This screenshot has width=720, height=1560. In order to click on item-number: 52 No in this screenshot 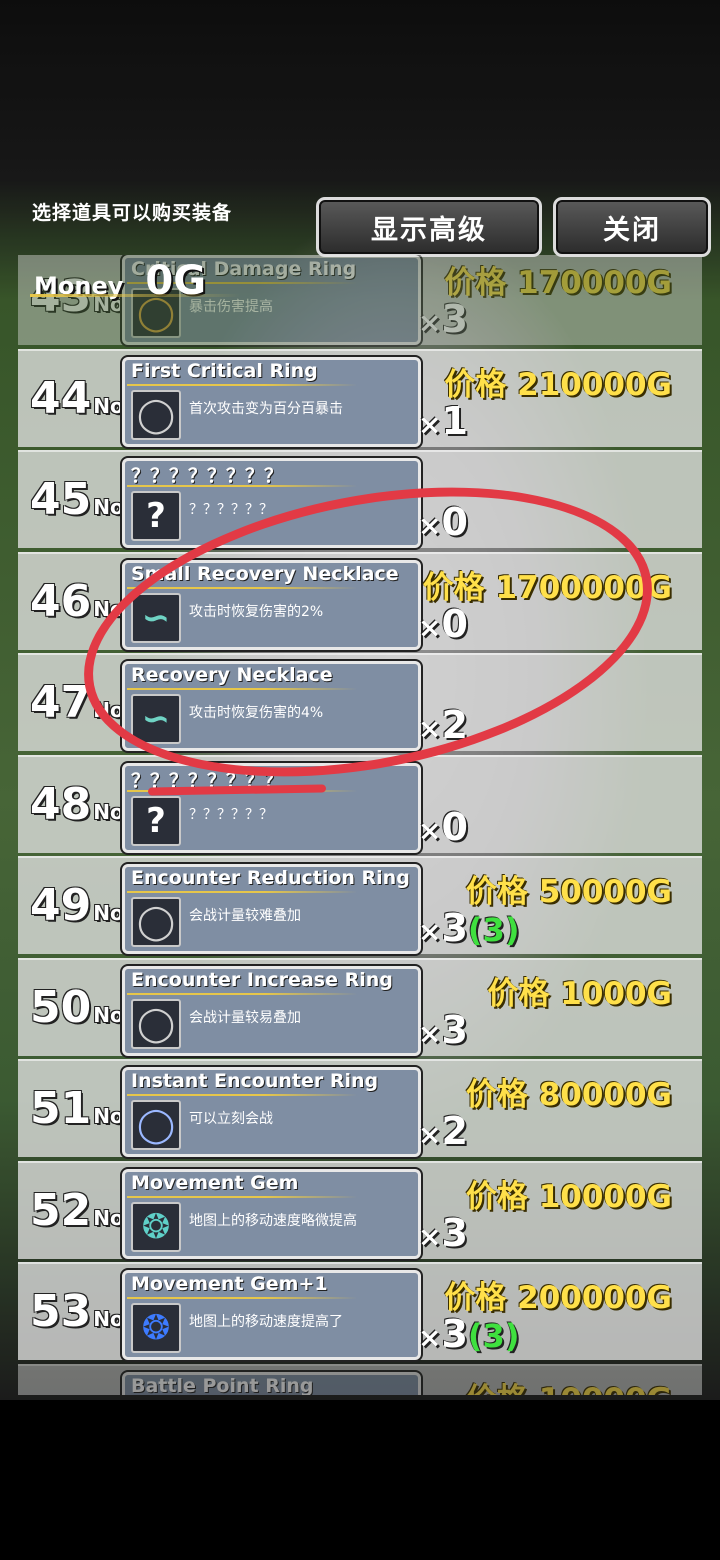, I will do `click(77, 1210)`.